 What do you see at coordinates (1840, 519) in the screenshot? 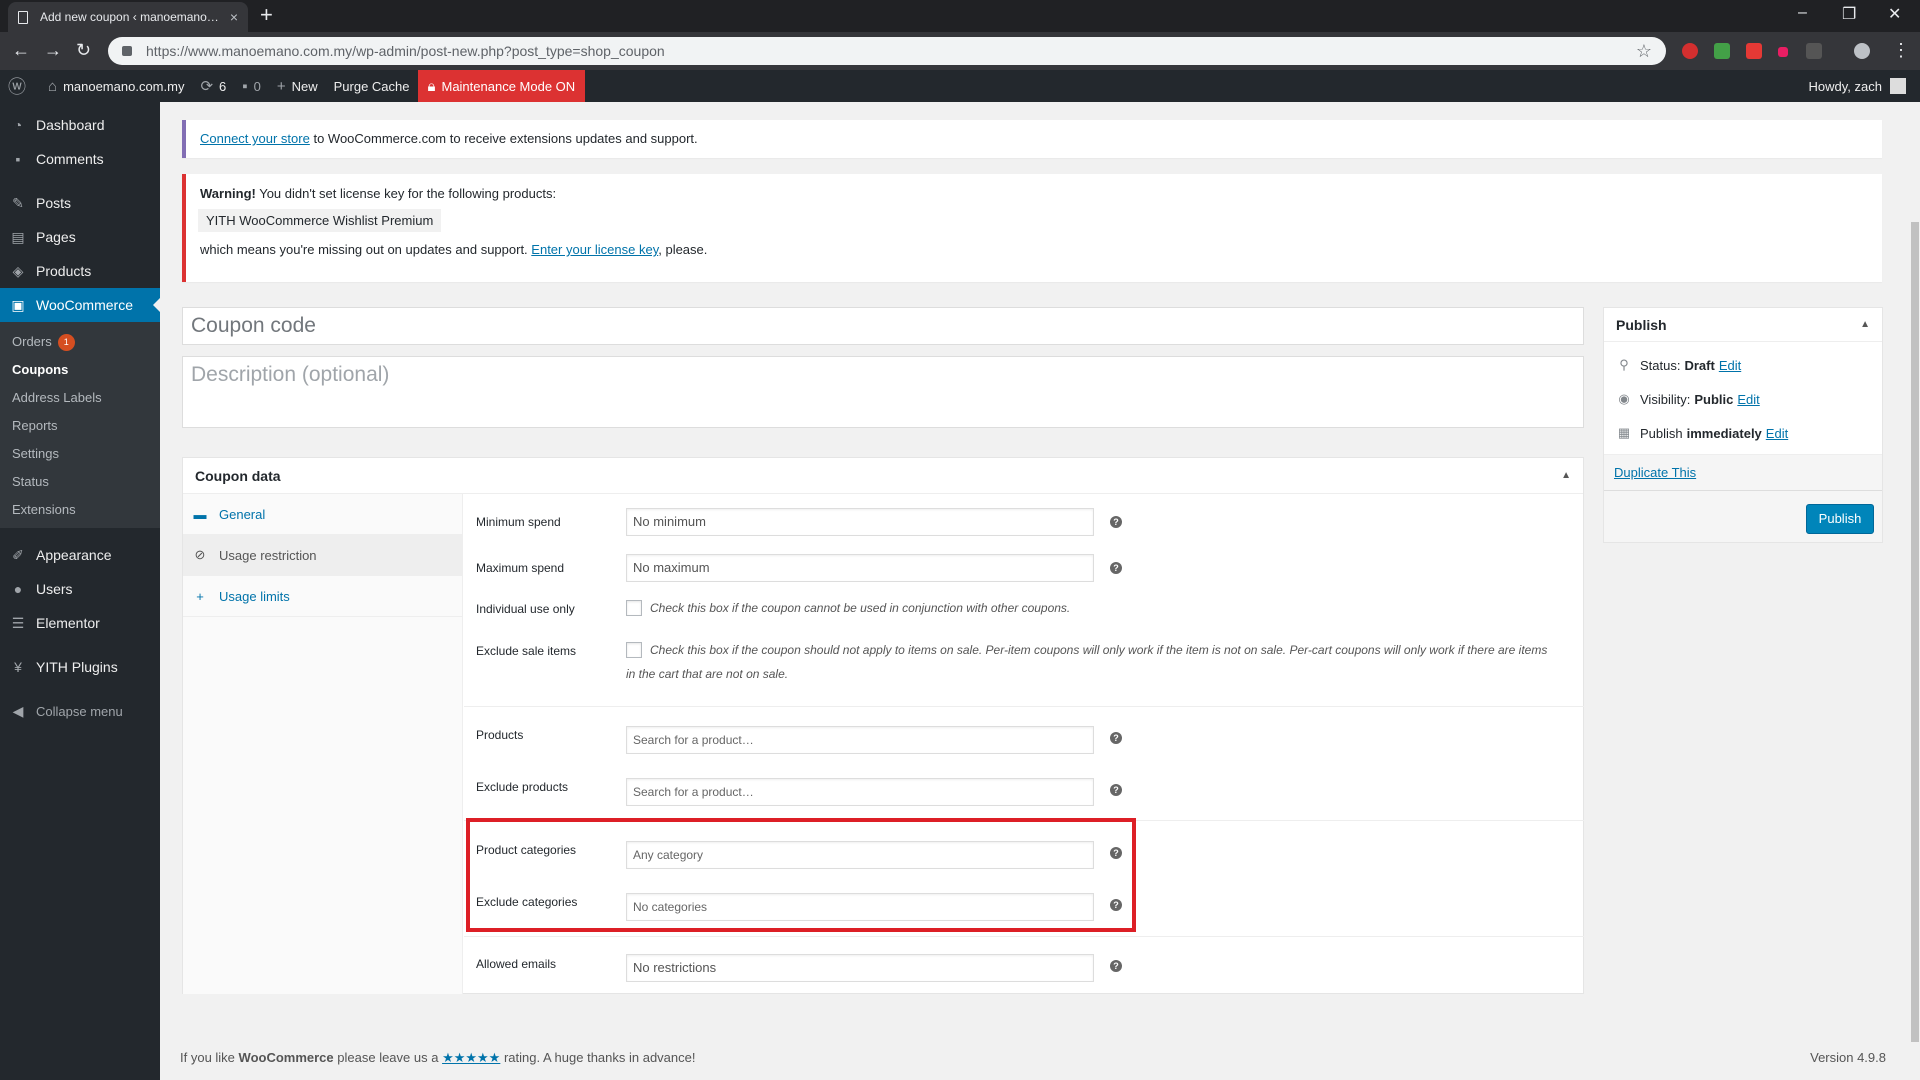
I see `publish-button: Publish` at bounding box center [1840, 519].